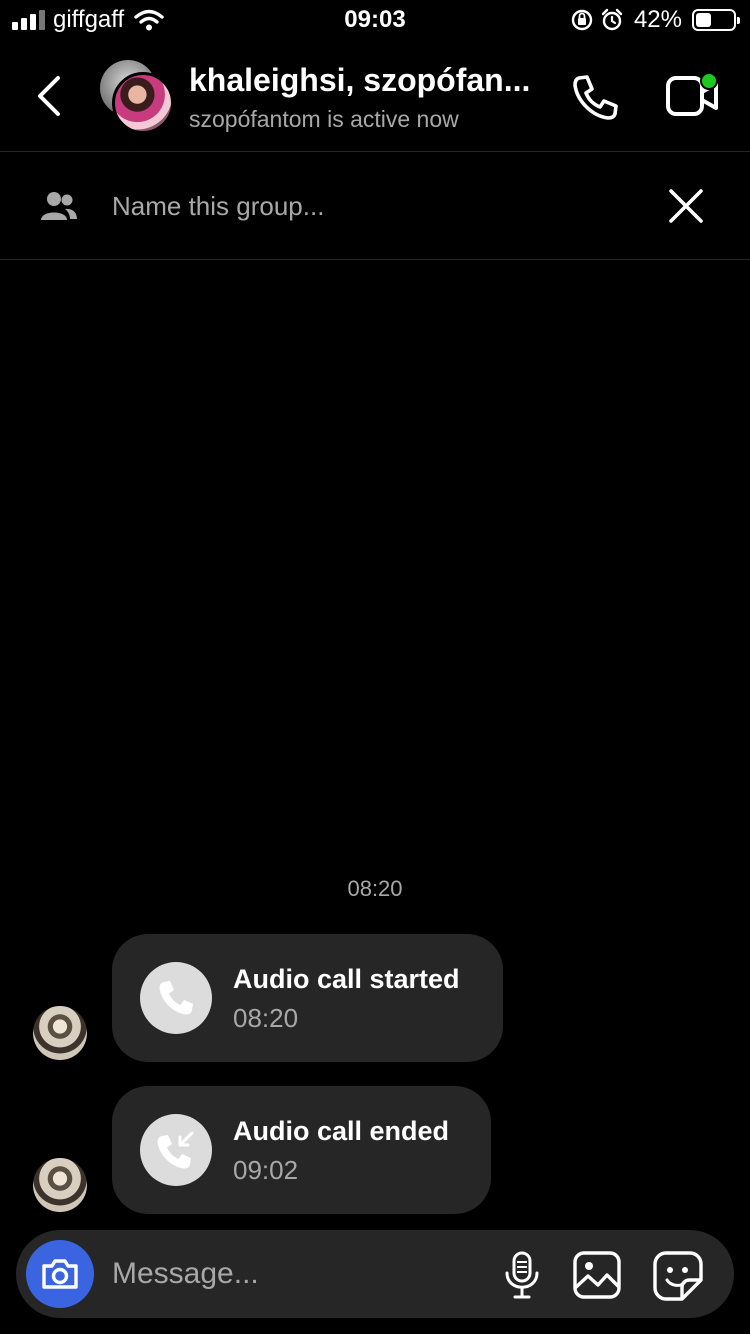 The width and height of the screenshot is (750, 1334). Describe the element at coordinates (375, 888) in the screenshot. I see `conversation-timestamp: 08:20` at that location.